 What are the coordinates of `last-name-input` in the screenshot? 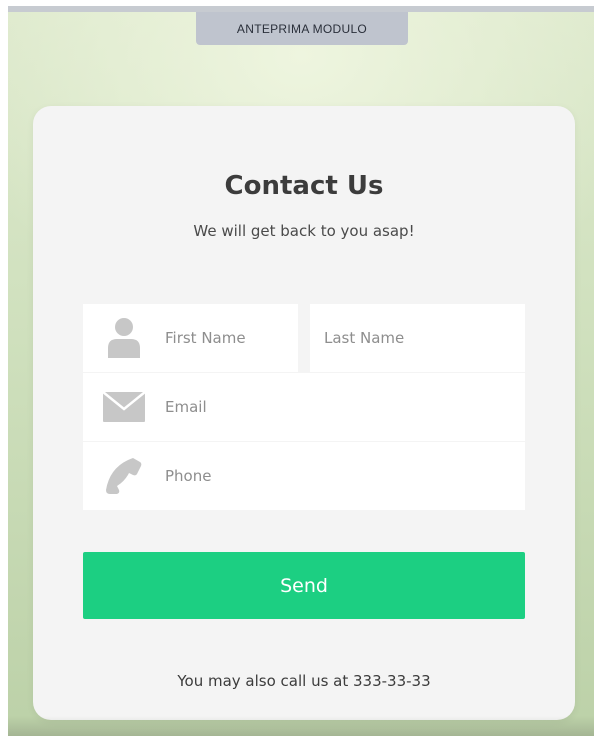 It's located at (417, 338).